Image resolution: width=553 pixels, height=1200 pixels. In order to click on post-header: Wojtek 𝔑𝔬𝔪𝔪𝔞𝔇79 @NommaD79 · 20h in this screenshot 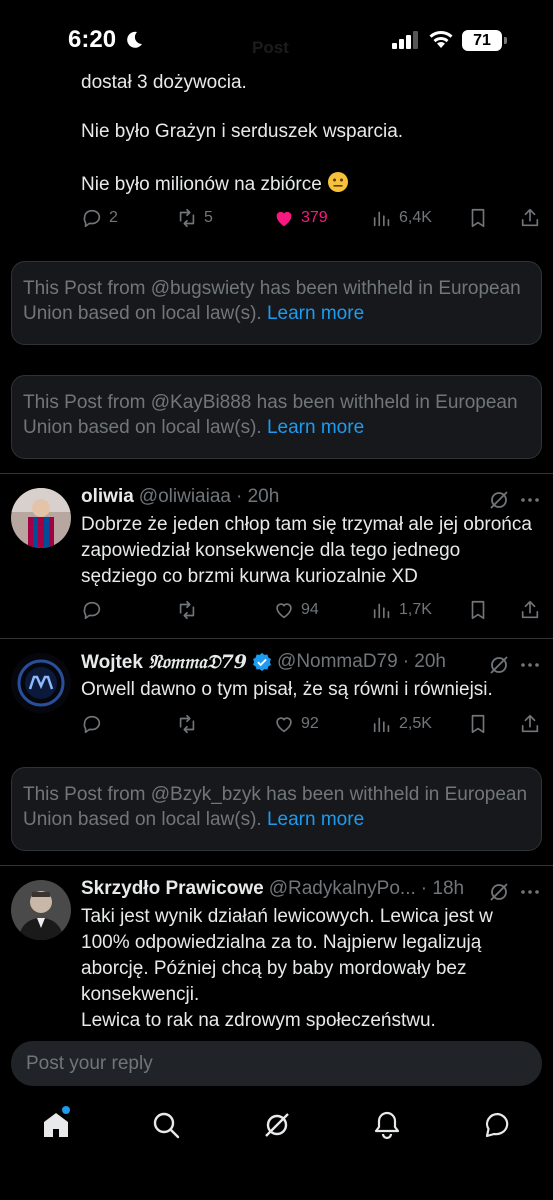, I will do `click(263, 662)`.